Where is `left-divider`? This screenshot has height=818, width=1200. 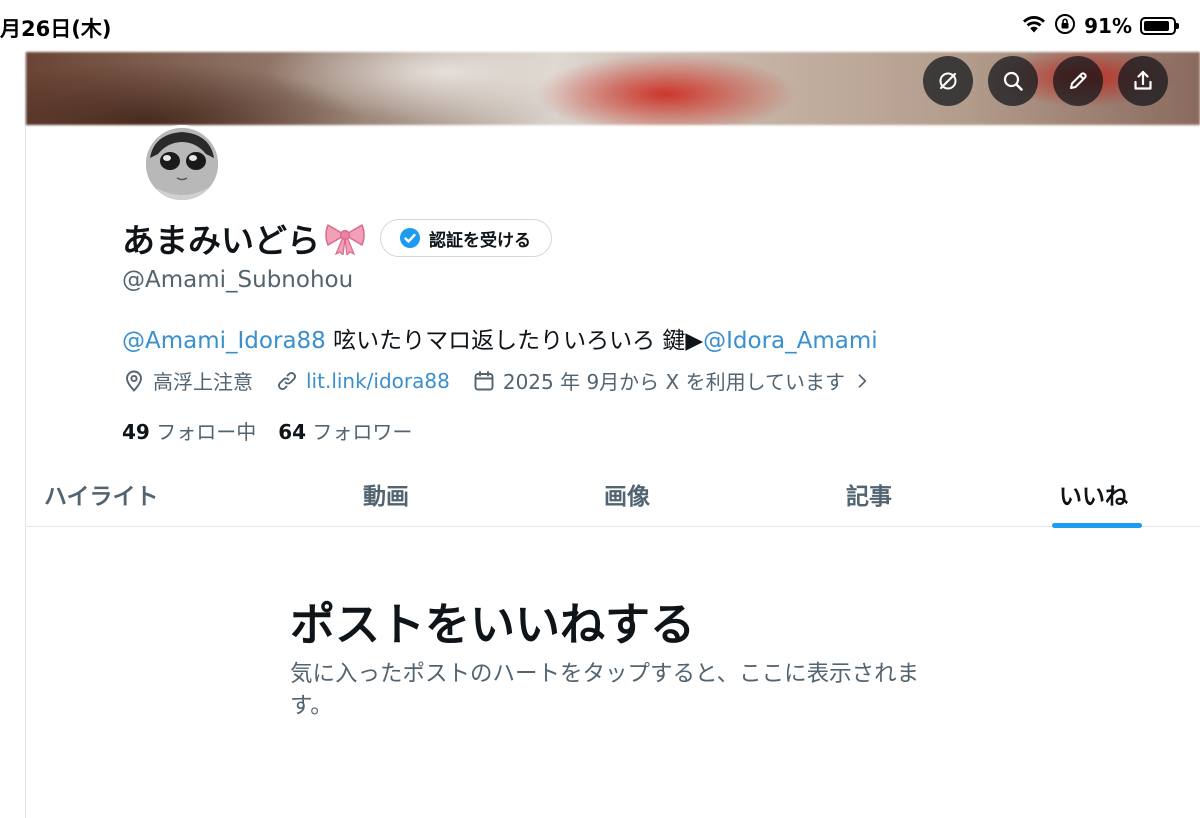 left-divider is located at coordinates (25, 435).